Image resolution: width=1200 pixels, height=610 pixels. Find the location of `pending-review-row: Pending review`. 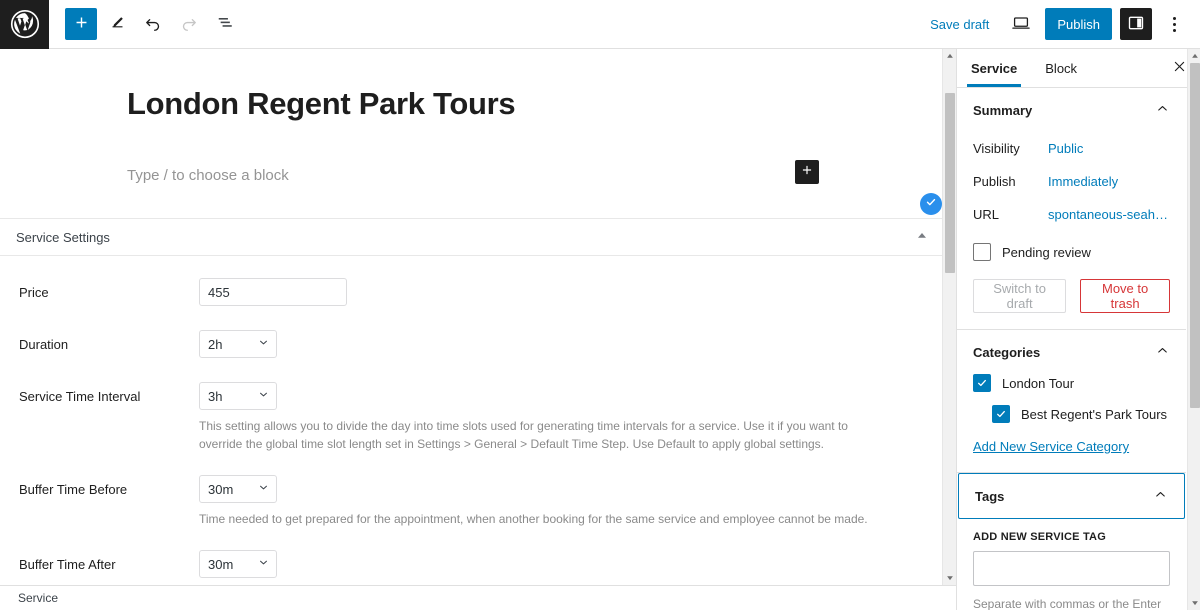

pending-review-row: Pending review is located at coordinates (1071, 252).